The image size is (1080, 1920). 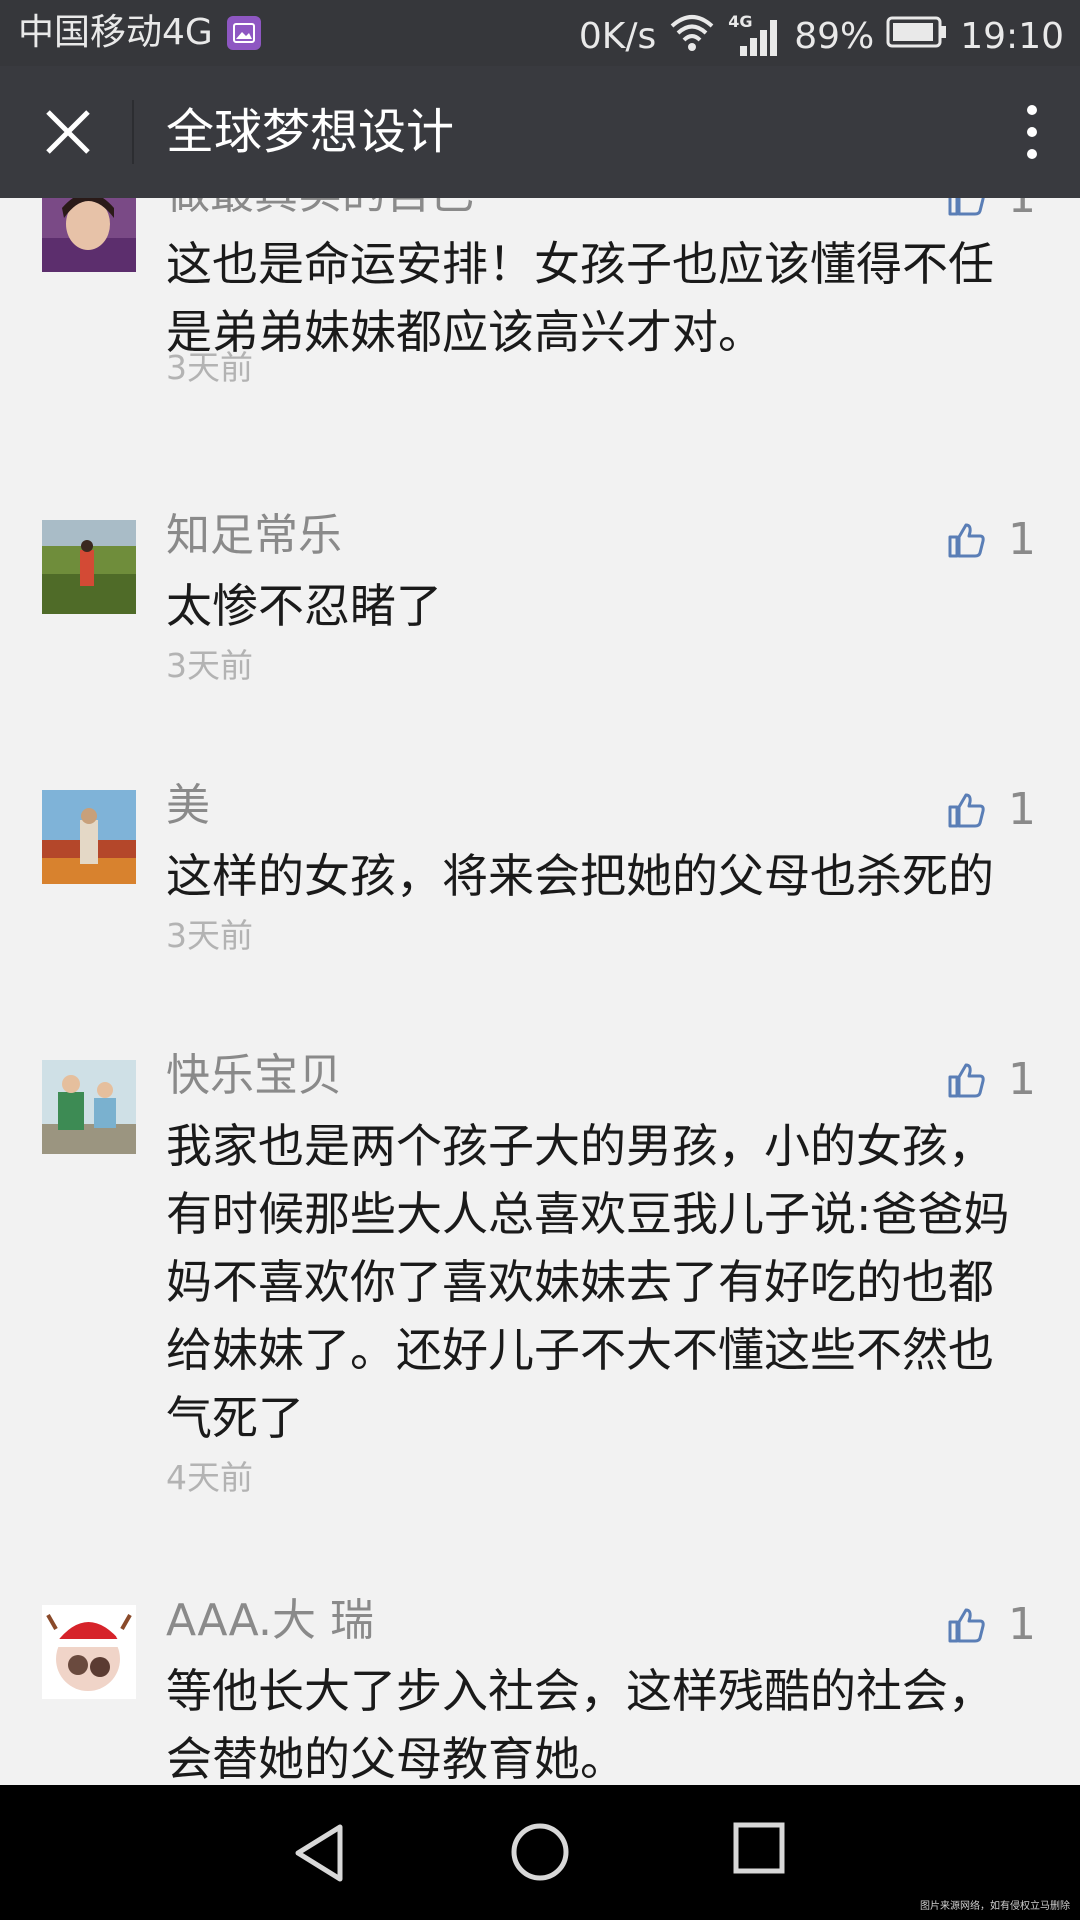 I want to click on recent-apps-square-icon, so click(x=759, y=1848).